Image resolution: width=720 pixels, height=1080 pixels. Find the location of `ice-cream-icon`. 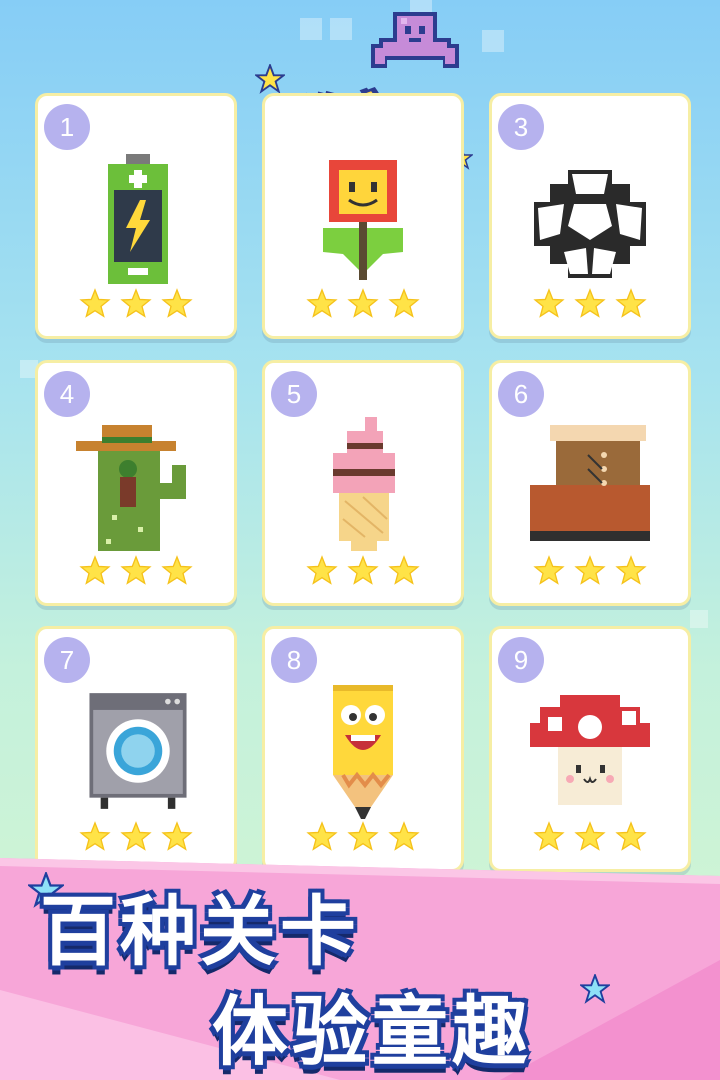

ice-cream-icon is located at coordinates (364, 484).